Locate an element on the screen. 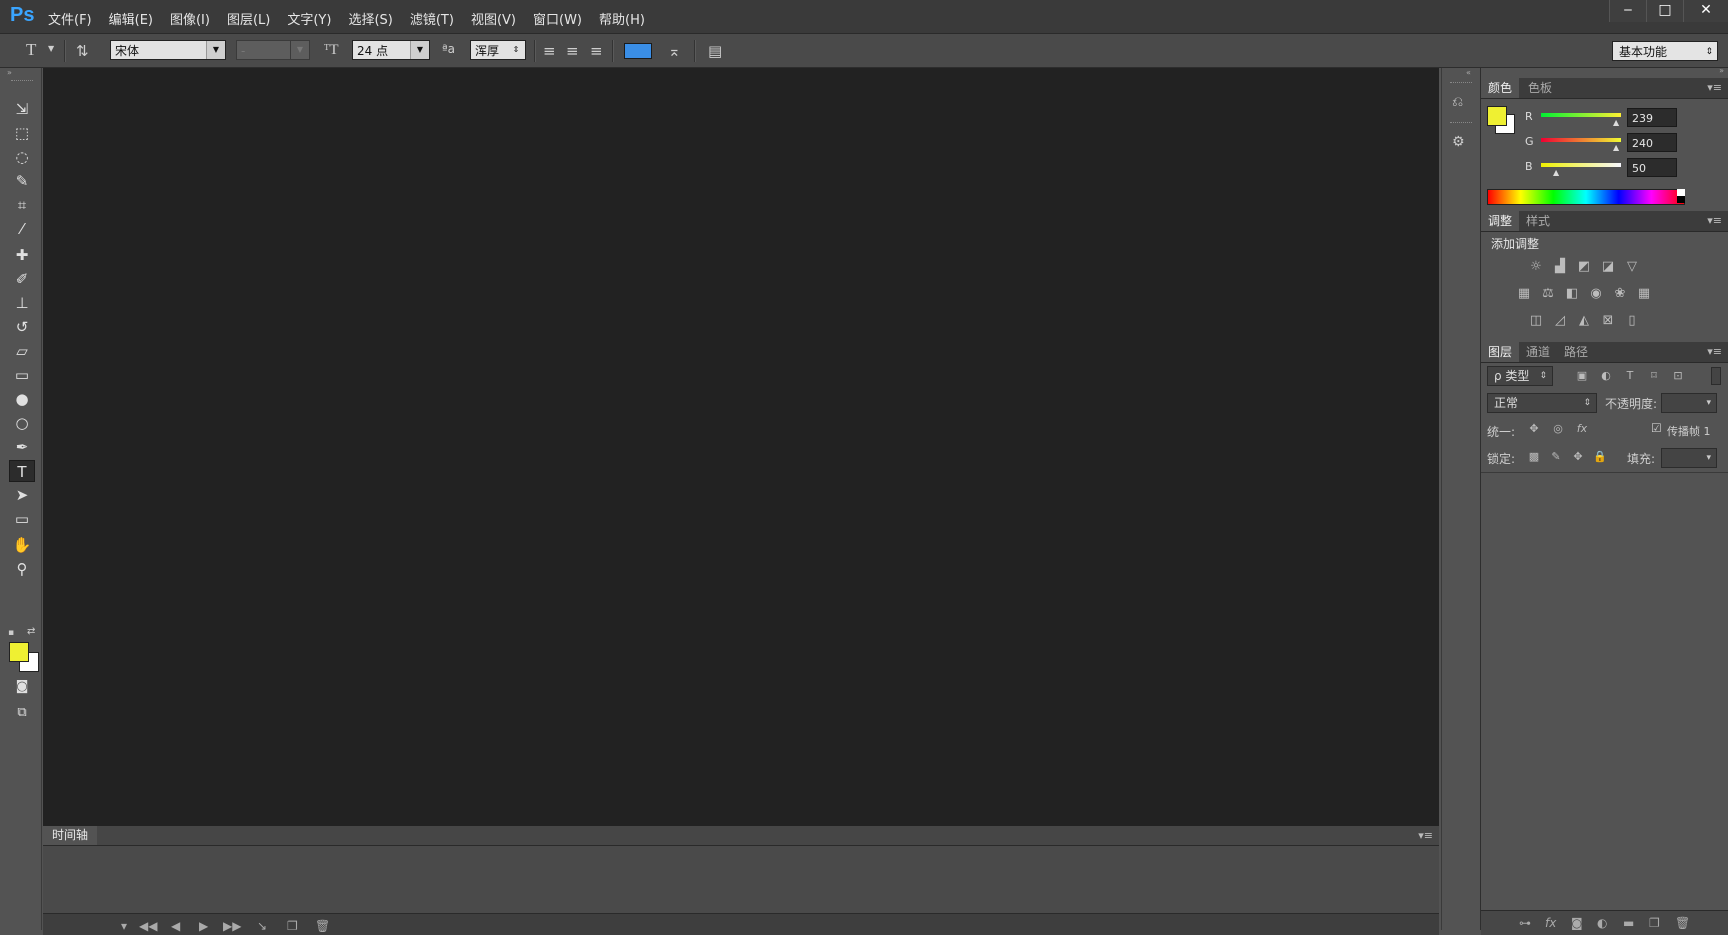  green-slider is located at coordinates (1581, 140).